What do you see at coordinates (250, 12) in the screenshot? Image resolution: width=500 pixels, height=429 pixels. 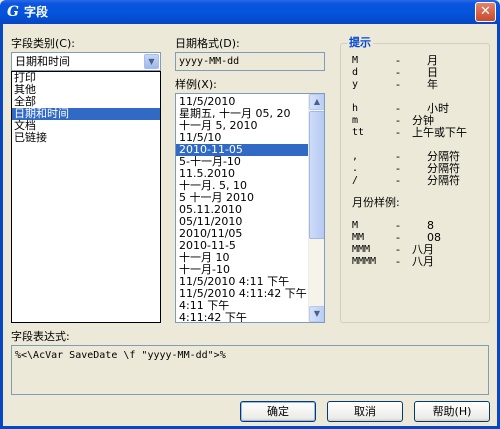 I see `title-bar: G 字段 ✕` at bounding box center [250, 12].